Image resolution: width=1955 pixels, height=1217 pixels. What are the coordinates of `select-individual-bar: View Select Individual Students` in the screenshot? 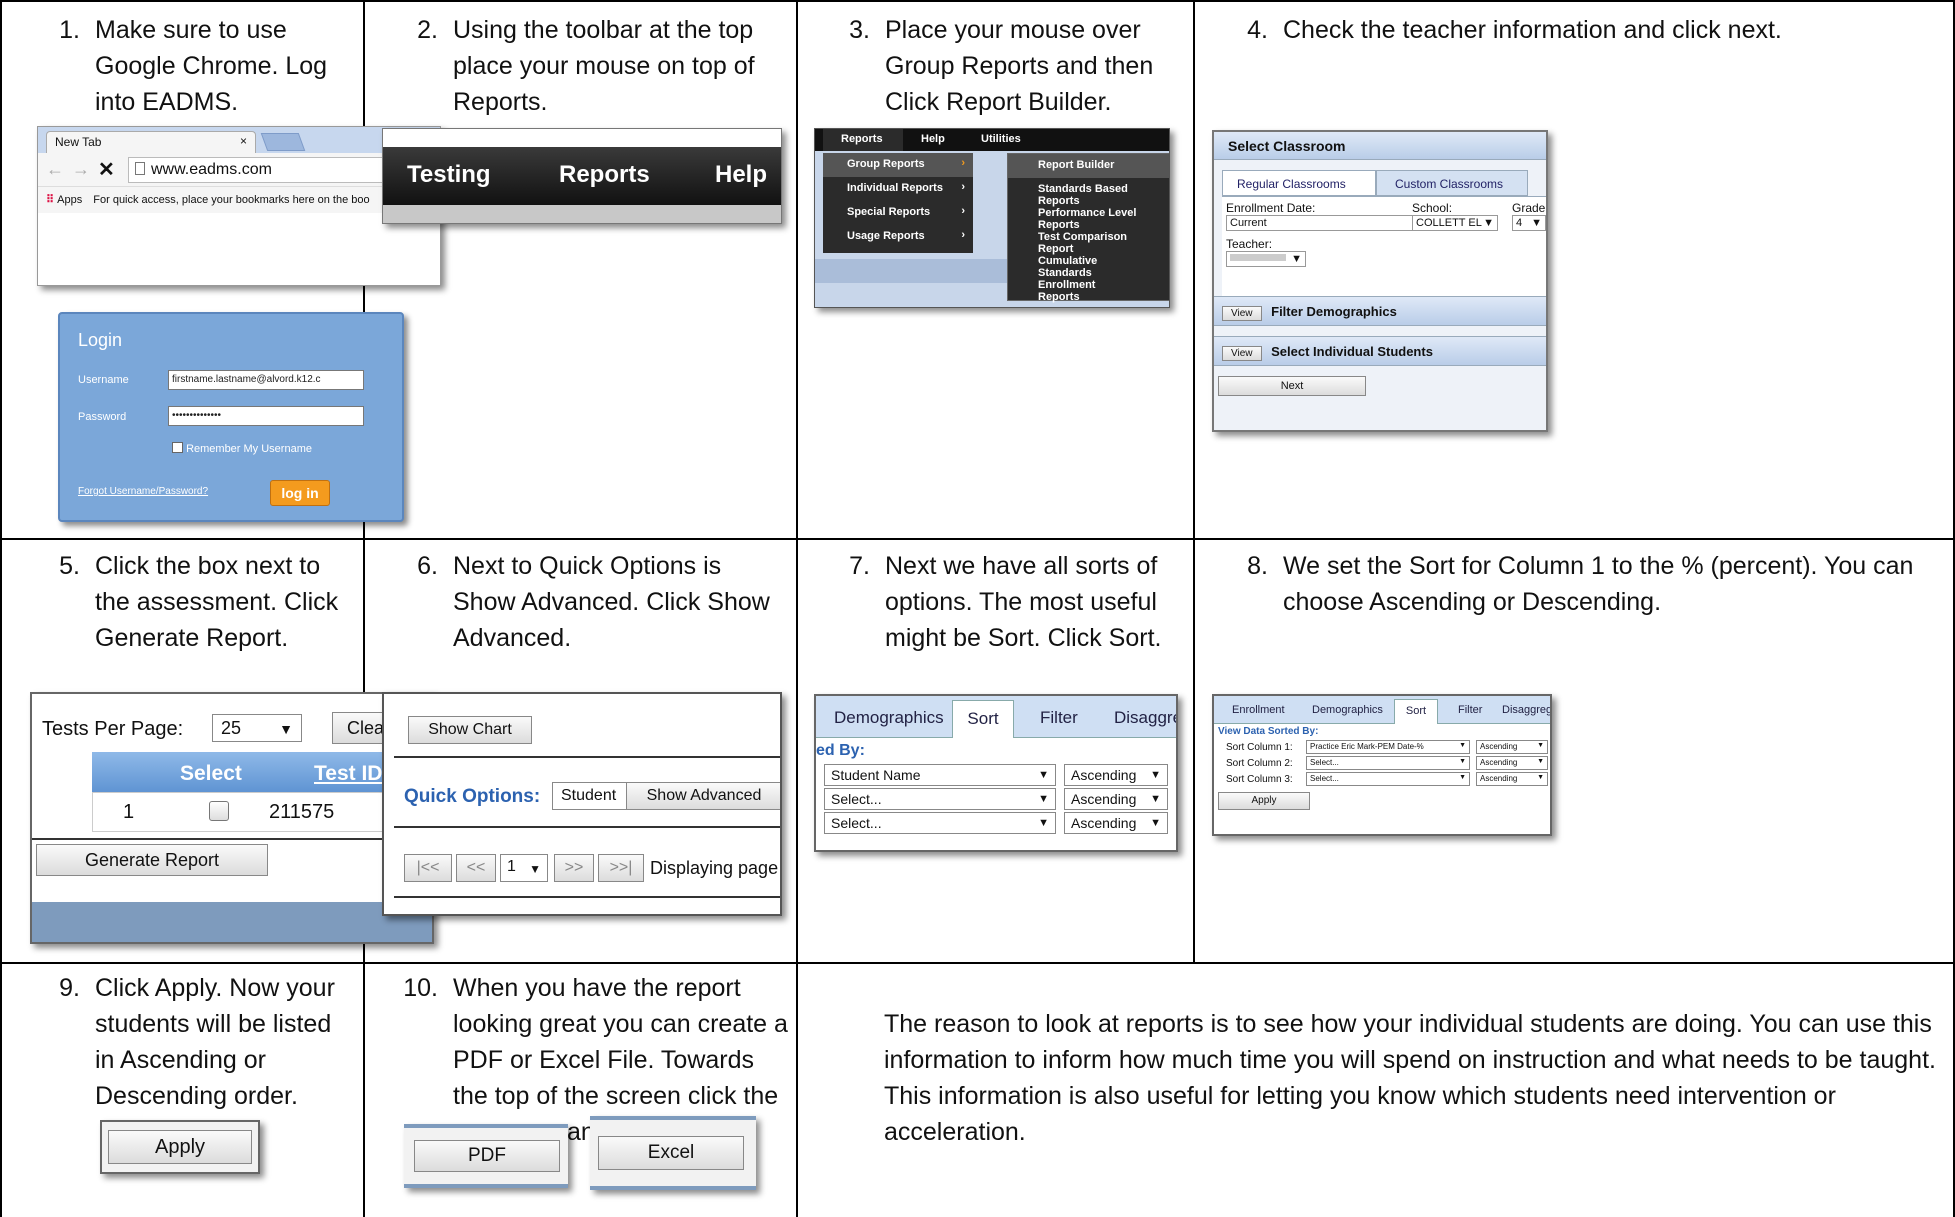 It's located at (1380, 351).